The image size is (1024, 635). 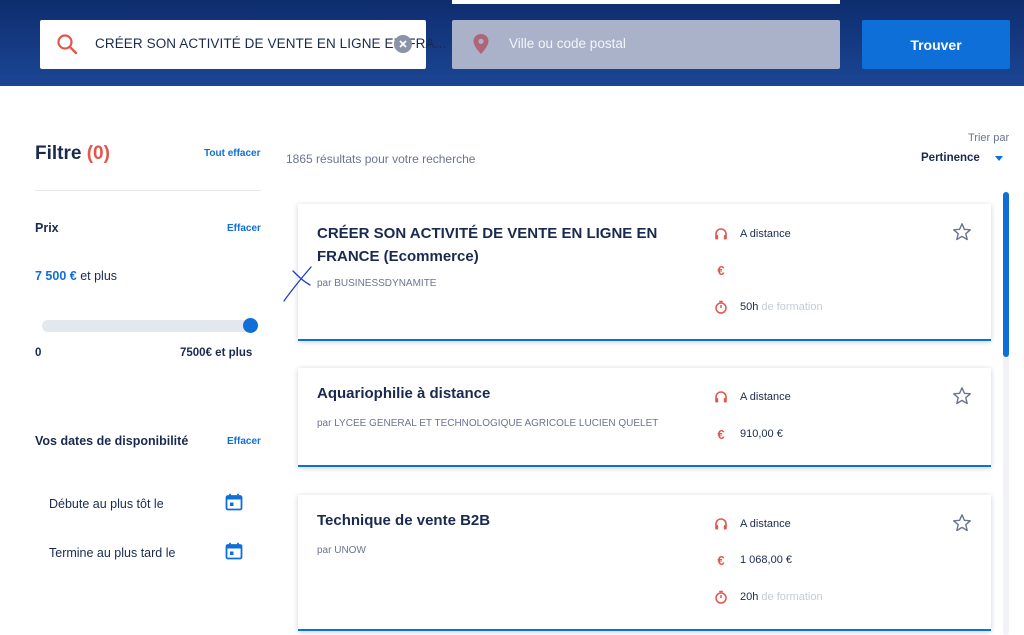 What do you see at coordinates (216, 353) in the screenshot?
I see `price-range-max: 7500€ et plus` at bounding box center [216, 353].